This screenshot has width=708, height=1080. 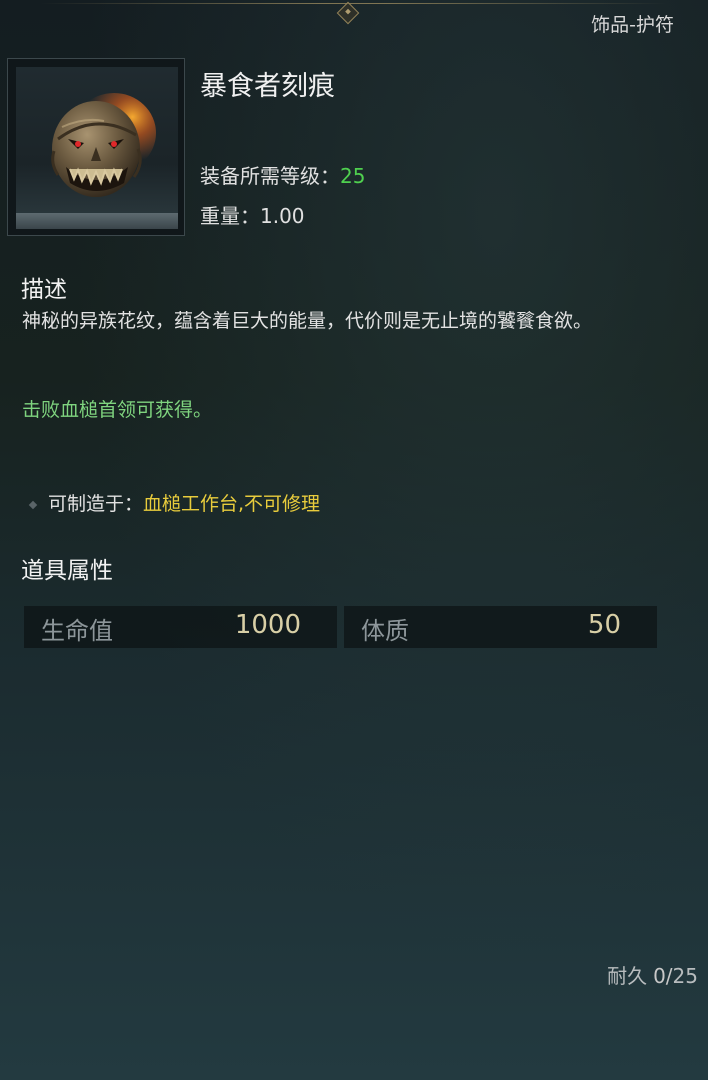 What do you see at coordinates (77, 631) in the screenshot?
I see `attribute-name: 生命值` at bounding box center [77, 631].